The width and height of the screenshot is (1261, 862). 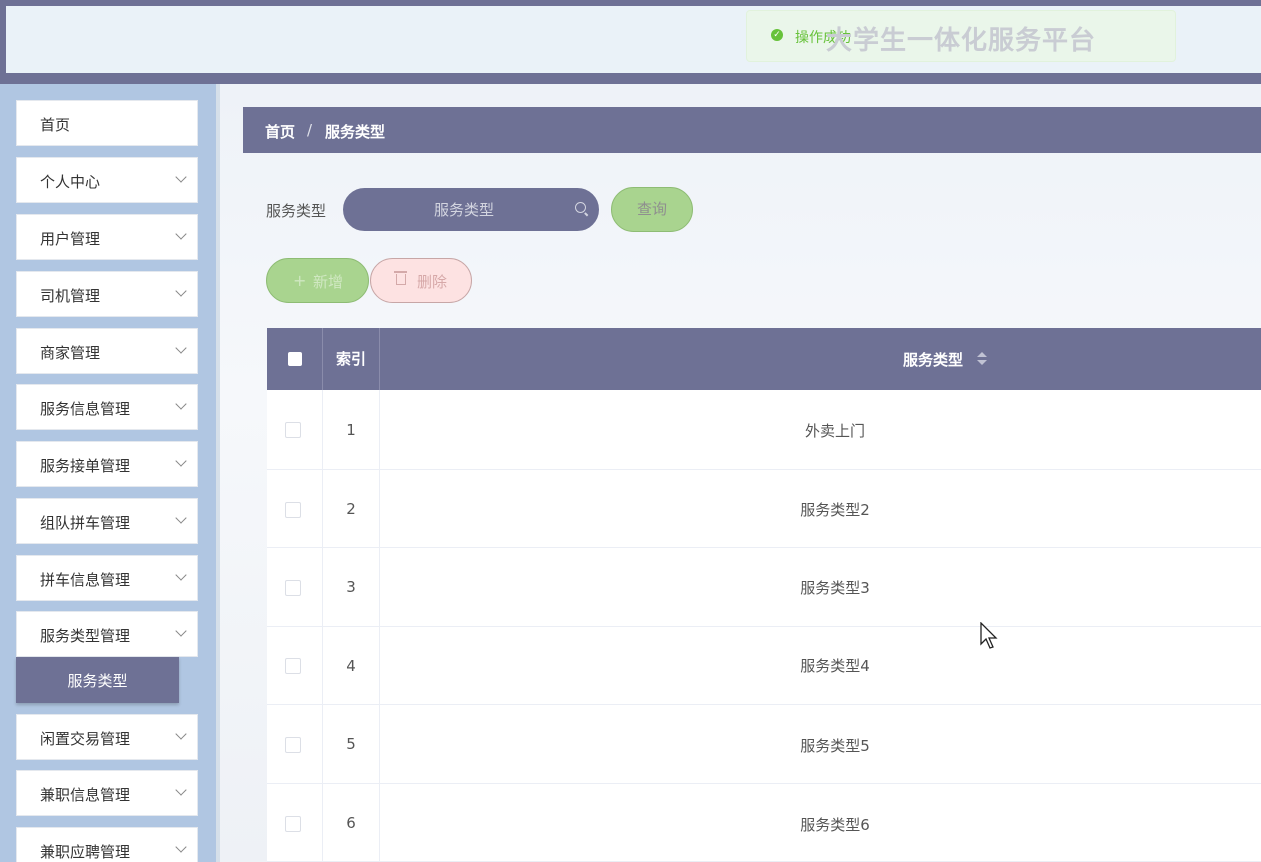 What do you see at coordinates (85, 852) in the screenshot?
I see `sidebar-item-label: 兼职应聘管理` at bounding box center [85, 852].